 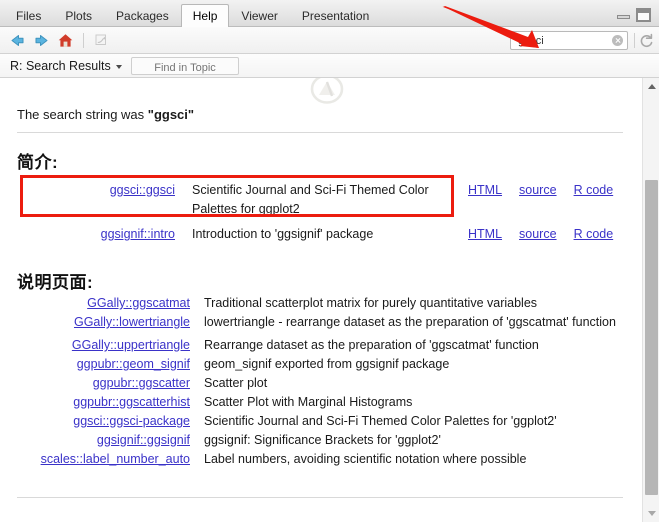 I want to click on refresh-icon, so click(x=646, y=40).